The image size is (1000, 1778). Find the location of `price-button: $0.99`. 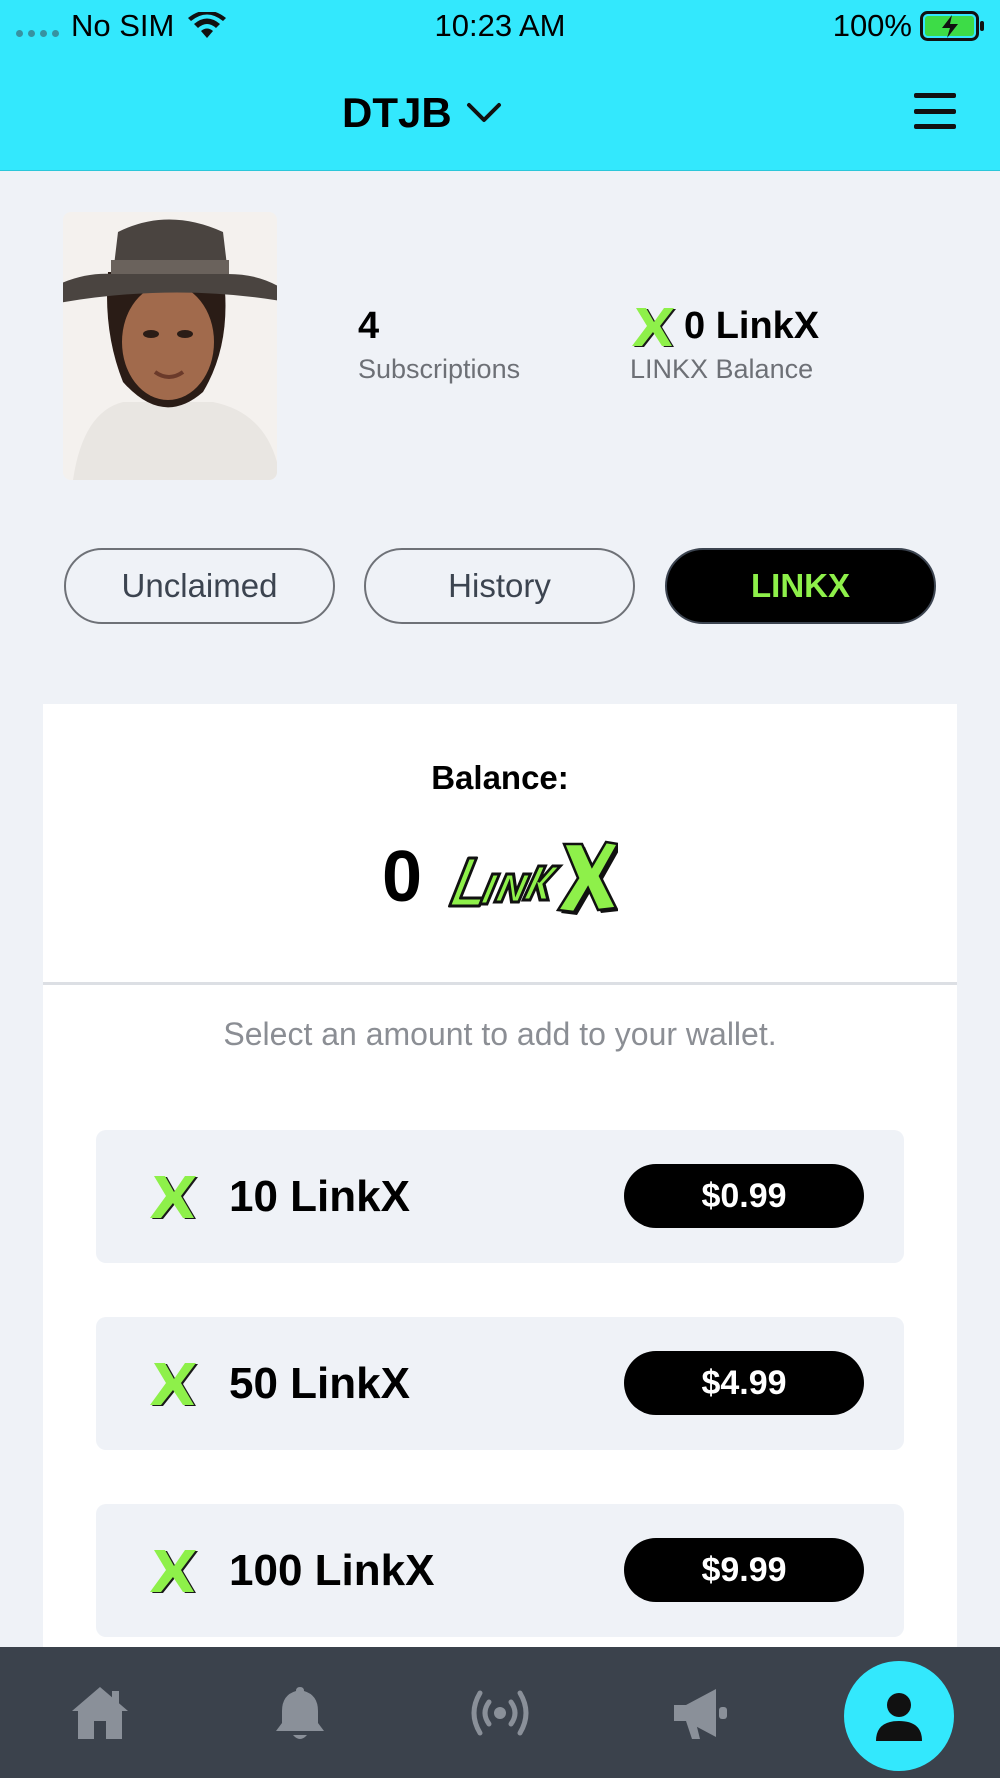

price-button: $0.99 is located at coordinates (744, 1196).